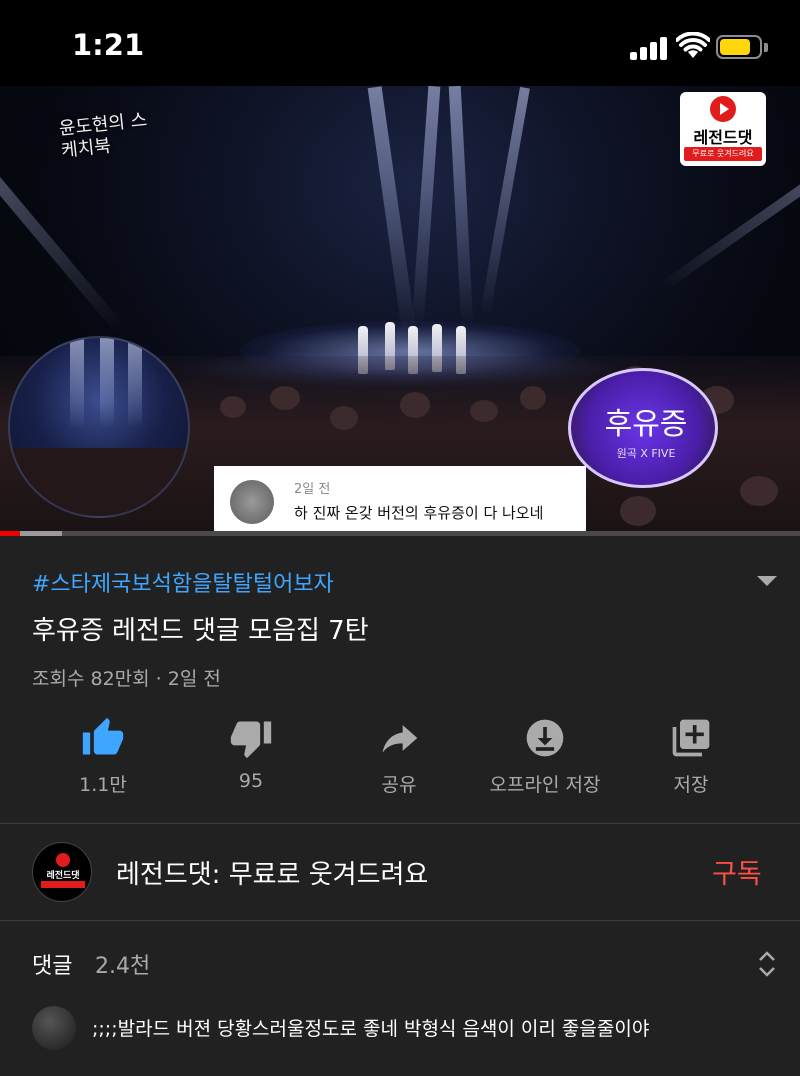 The width and height of the screenshot is (800, 1076). What do you see at coordinates (251, 762) in the screenshot?
I see `dislike-button: 95` at bounding box center [251, 762].